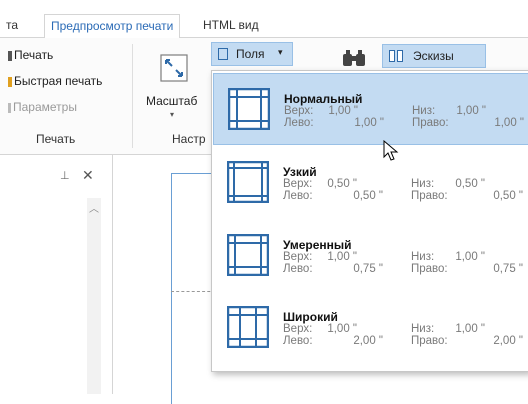  I want to click on scale-label: Масштаб, so click(171, 101).